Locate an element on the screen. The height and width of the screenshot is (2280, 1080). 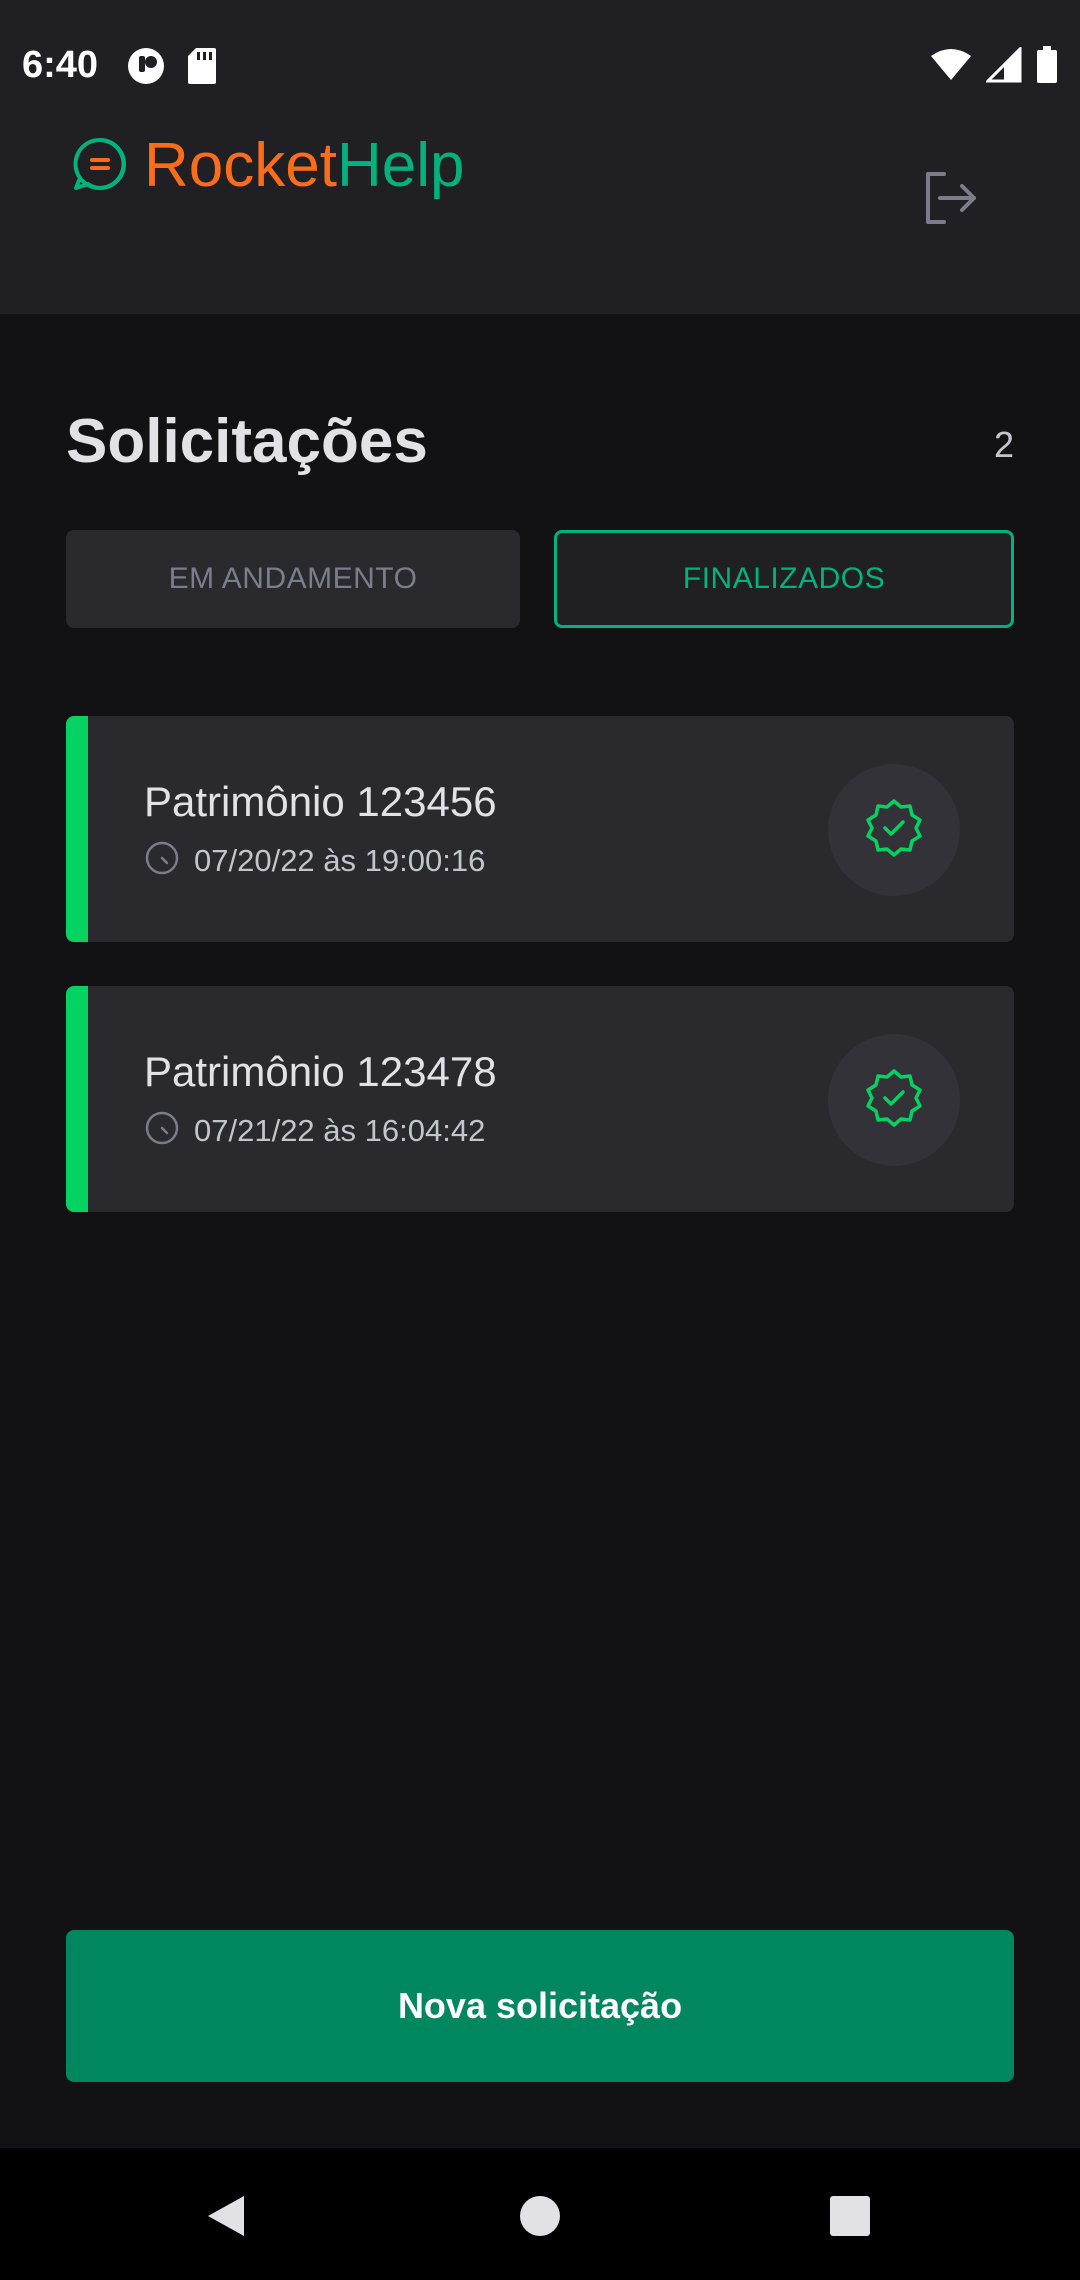
request-title: Patrimônio 123456 is located at coordinates (320, 801).